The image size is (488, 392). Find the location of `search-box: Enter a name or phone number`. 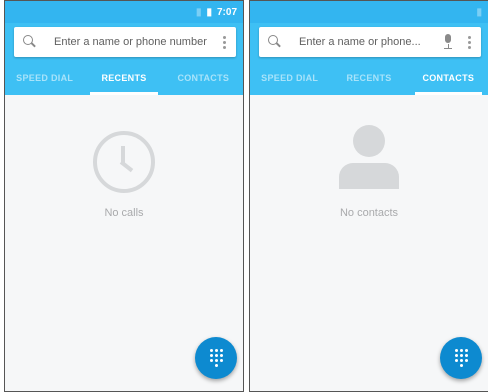

search-box: Enter a name or phone number is located at coordinates (125, 42).